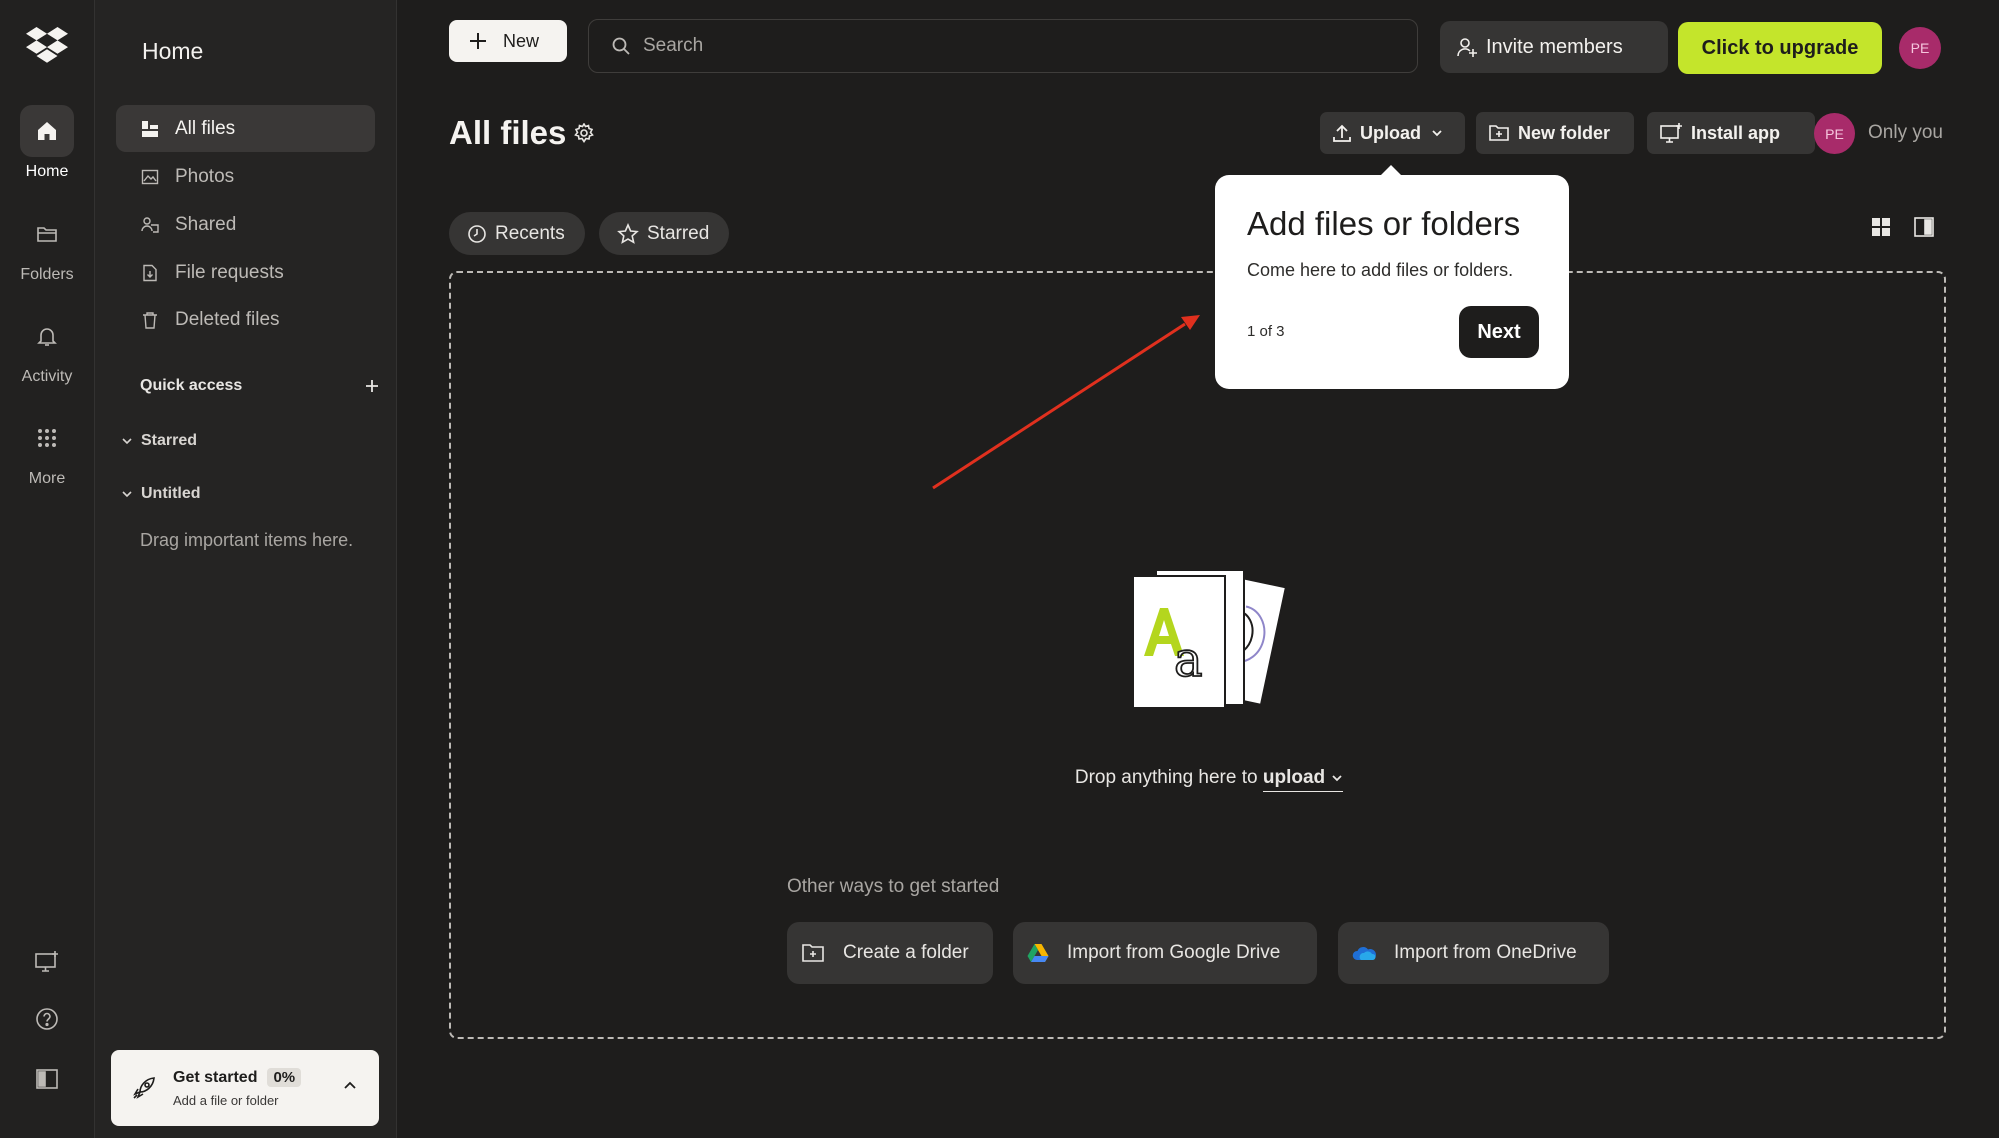 The width and height of the screenshot is (1999, 1138). What do you see at coordinates (1342, 133) in the screenshot?
I see `upload-icon` at bounding box center [1342, 133].